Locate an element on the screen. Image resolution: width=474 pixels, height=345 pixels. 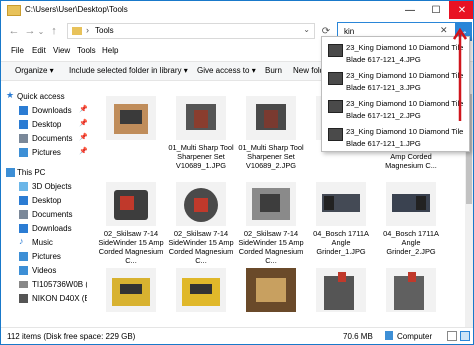
organize-button: Organize ▾ is located at coordinates (34, 70).